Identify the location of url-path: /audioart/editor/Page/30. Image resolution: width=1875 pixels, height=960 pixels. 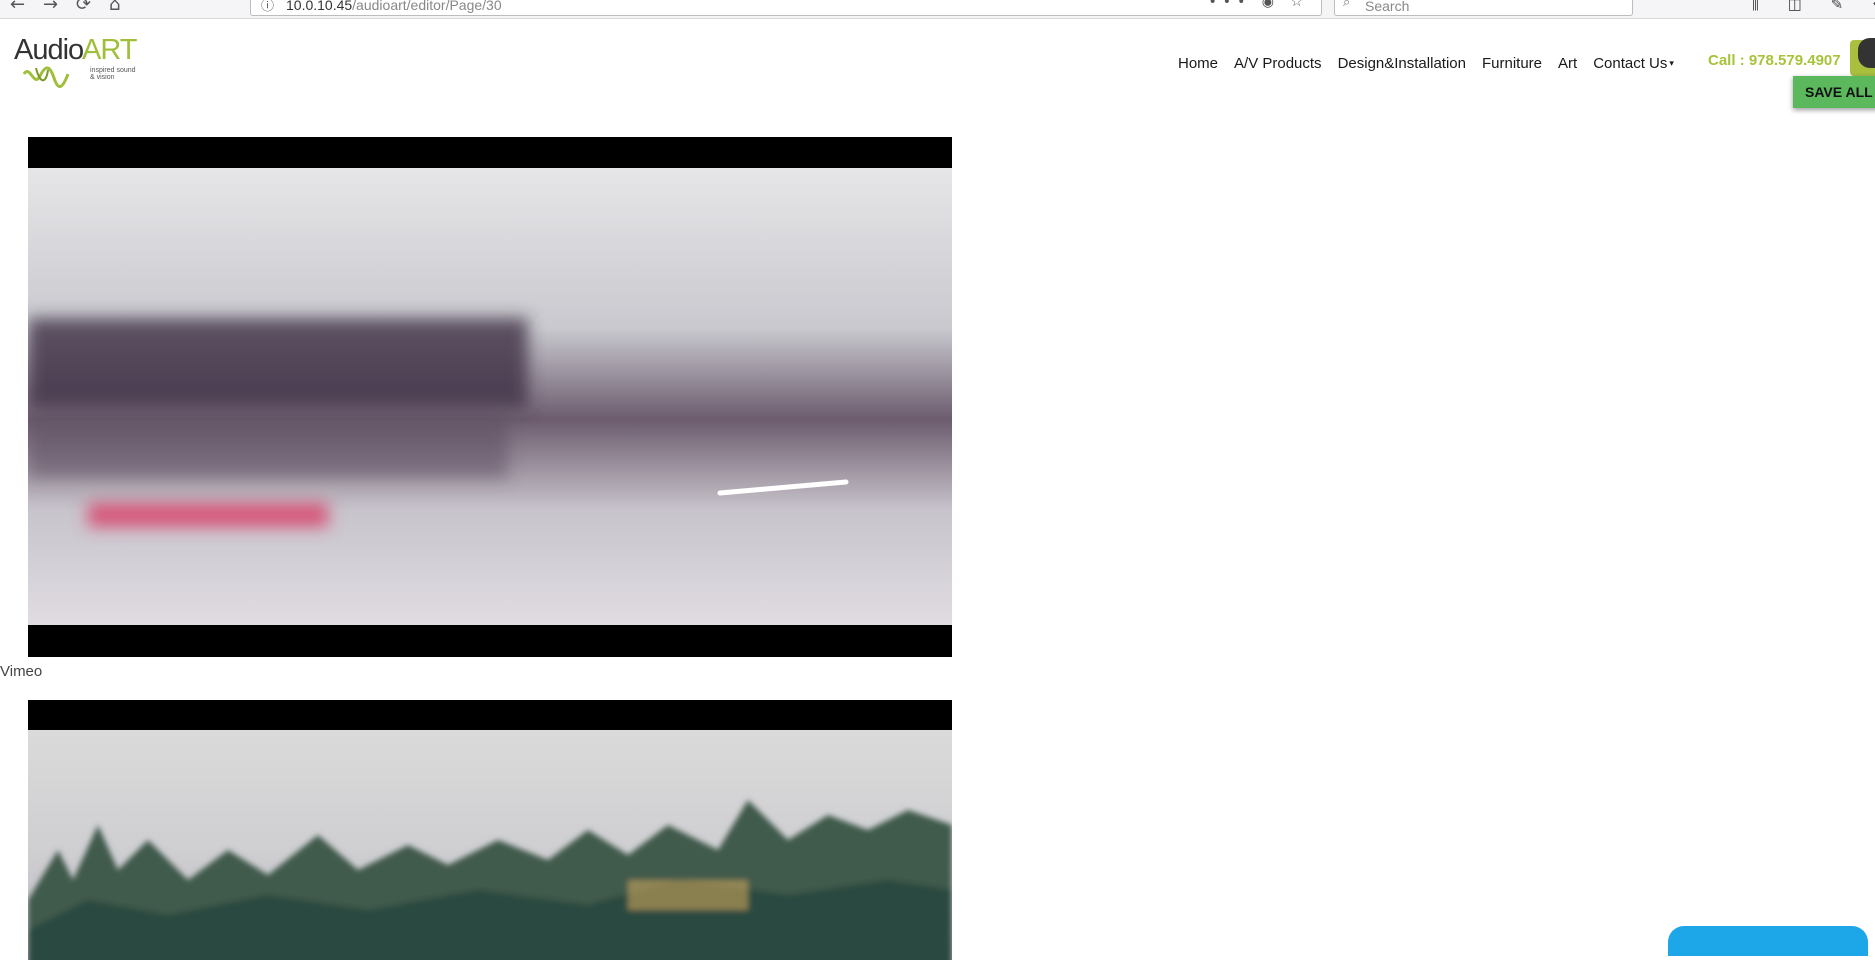
(427, 6).